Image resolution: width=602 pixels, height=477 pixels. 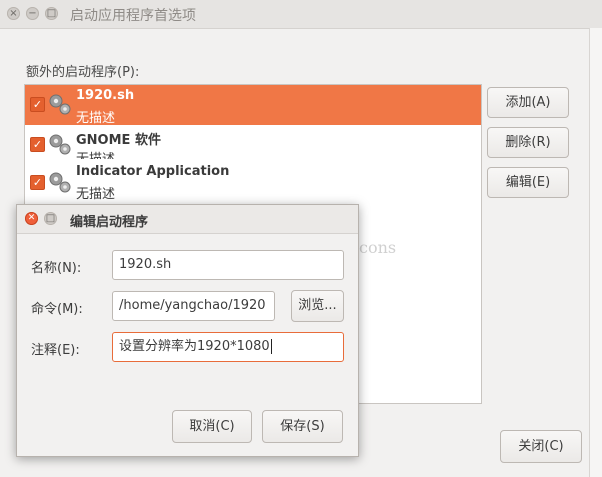 I want to click on window-title: 启动应用程序首选项, so click(x=133, y=16).